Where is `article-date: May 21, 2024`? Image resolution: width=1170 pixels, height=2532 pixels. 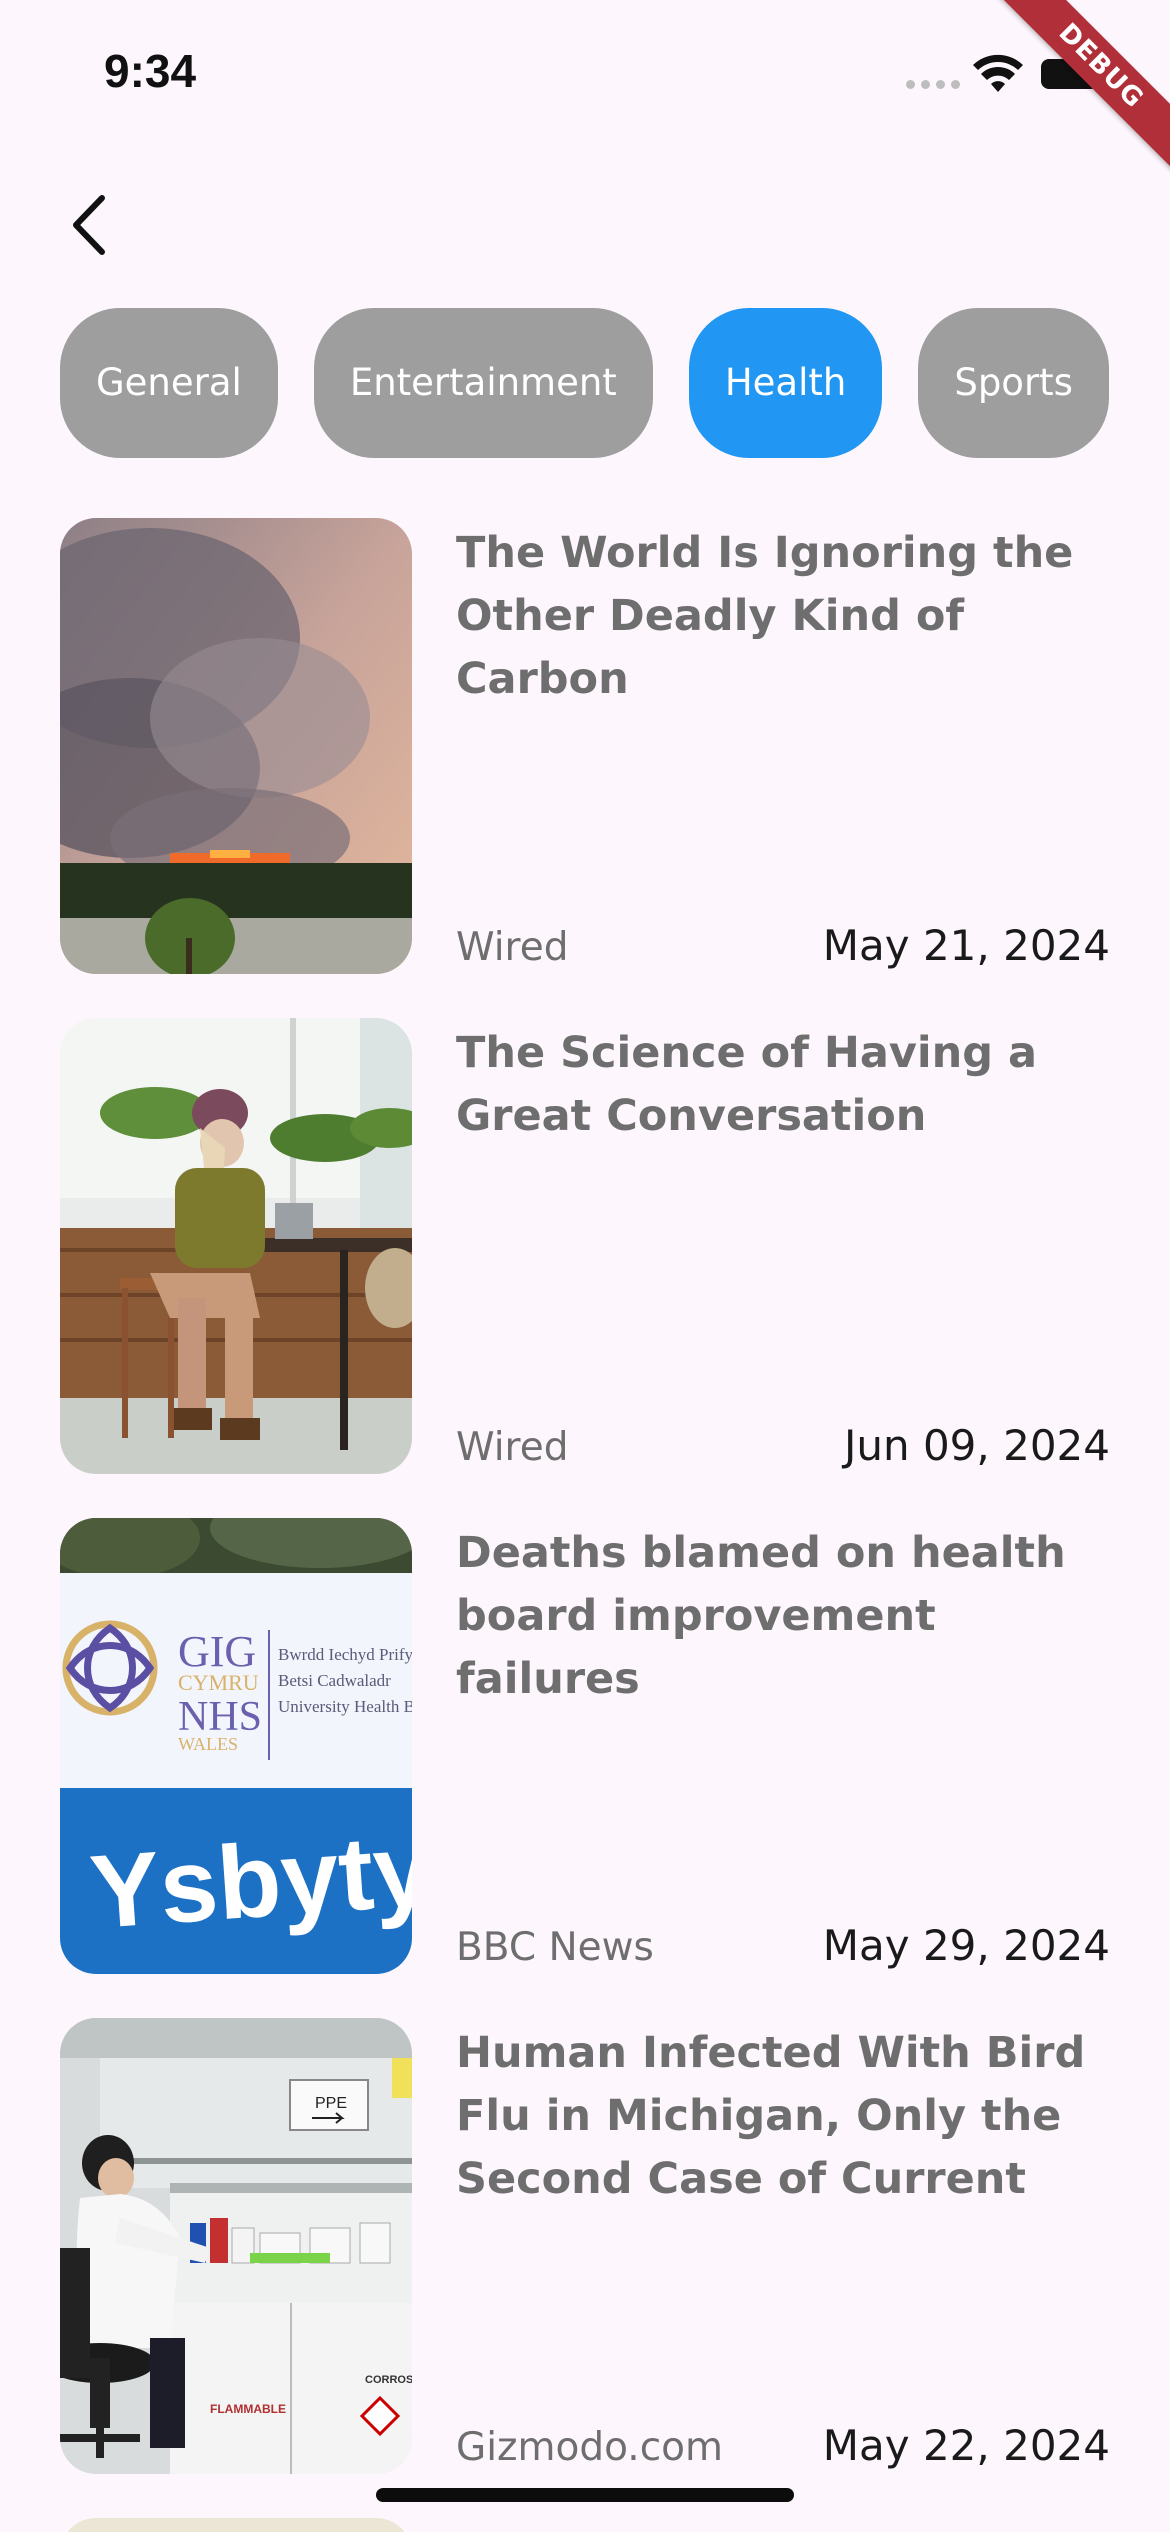
article-date: May 21, 2024 is located at coordinates (966, 945).